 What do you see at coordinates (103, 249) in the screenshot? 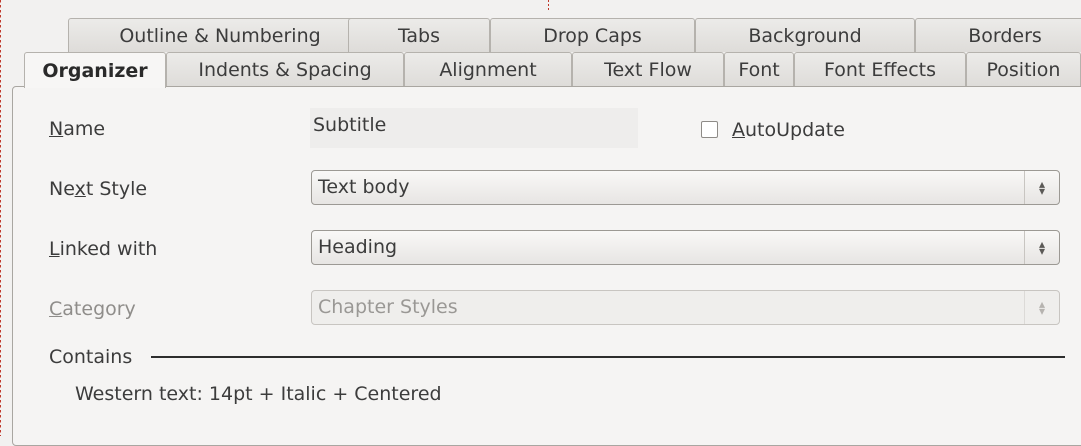
I see `linked-with-label: Linked with` at bounding box center [103, 249].